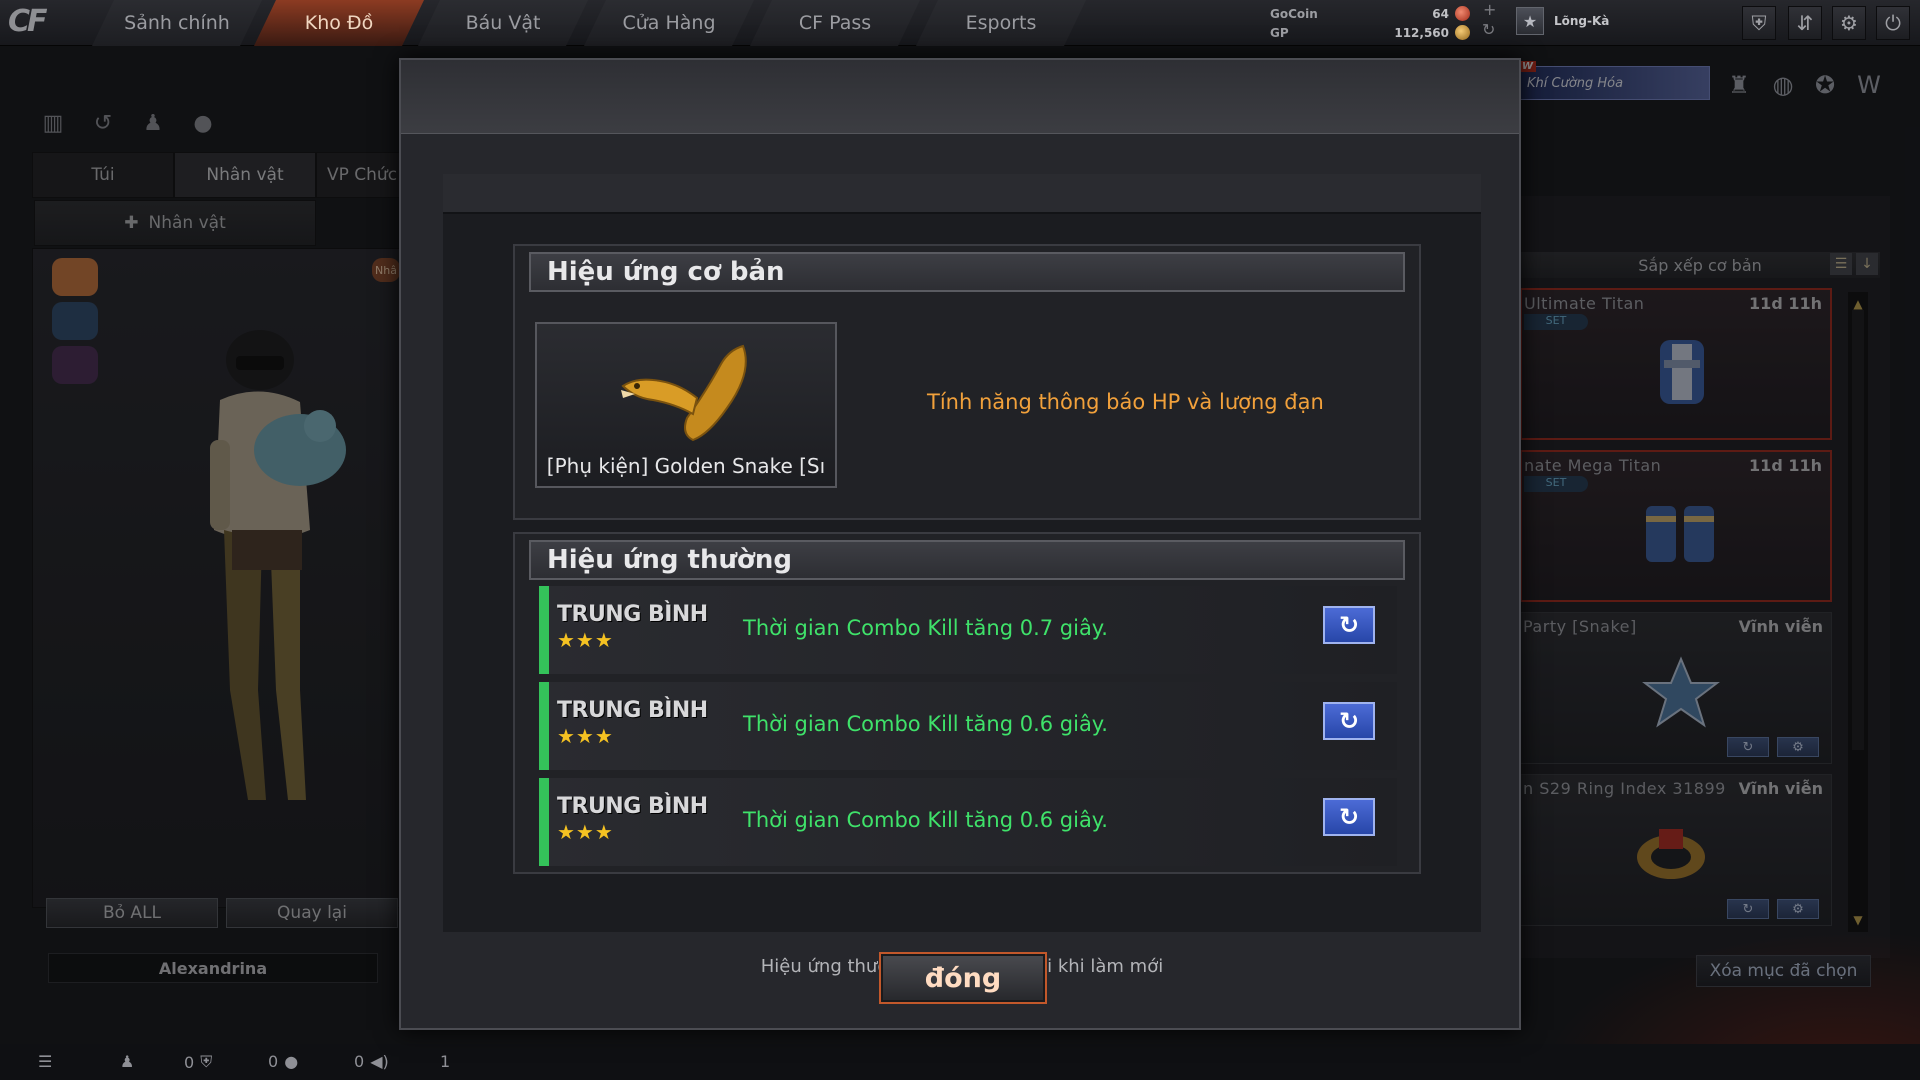 The image size is (1920, 1080). What do you see at coordinates (339, 23) in the screenshot?
I see `nav-tab-inventory: Kho Đồ` at bounding box center [339, 23].